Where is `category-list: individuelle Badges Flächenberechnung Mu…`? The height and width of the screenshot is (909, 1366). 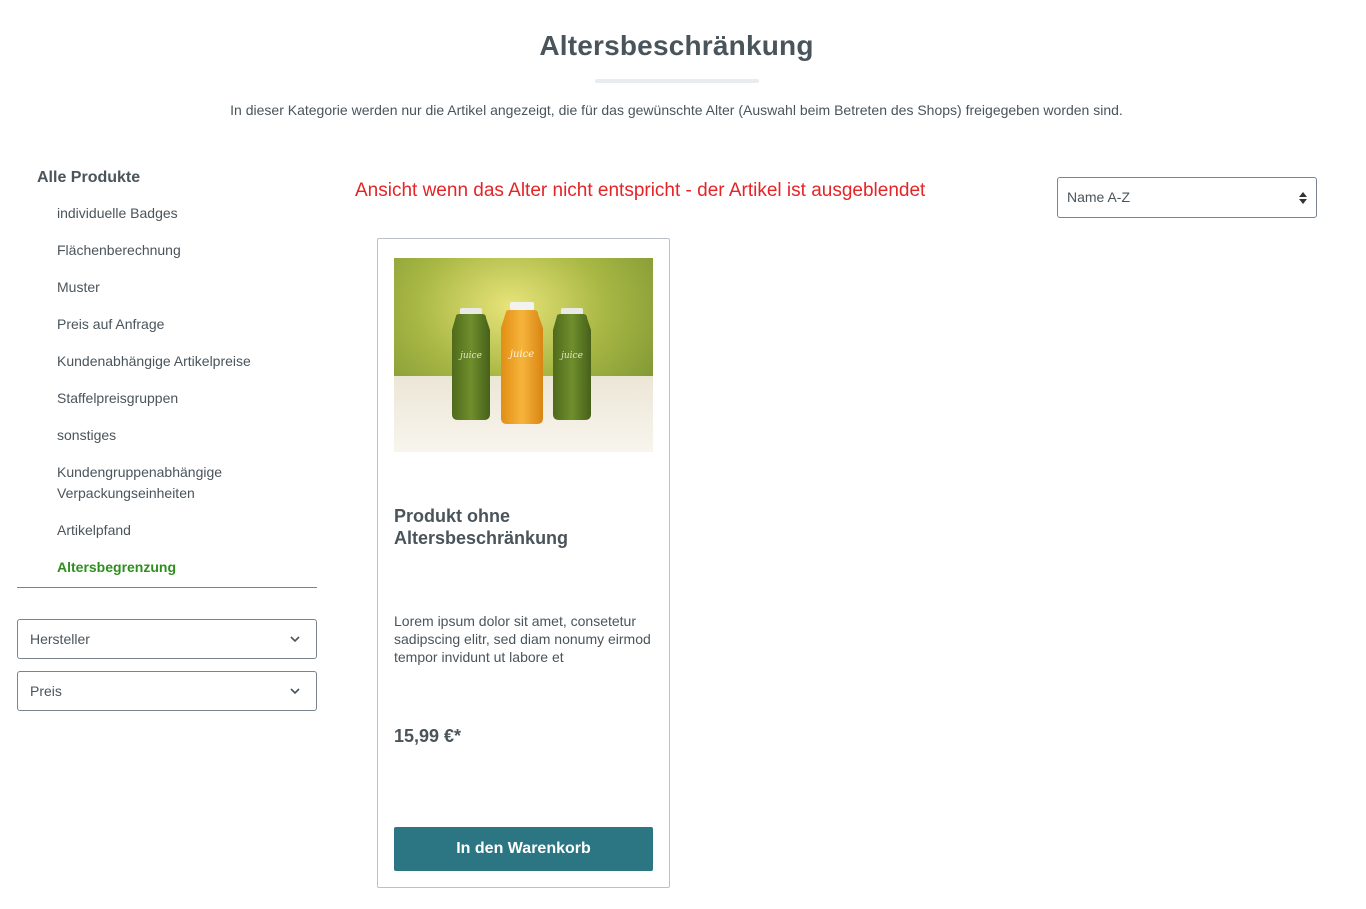
category-list: individuelle Badges Flächenberechnung Mu… is located at coordinates (167, 390).